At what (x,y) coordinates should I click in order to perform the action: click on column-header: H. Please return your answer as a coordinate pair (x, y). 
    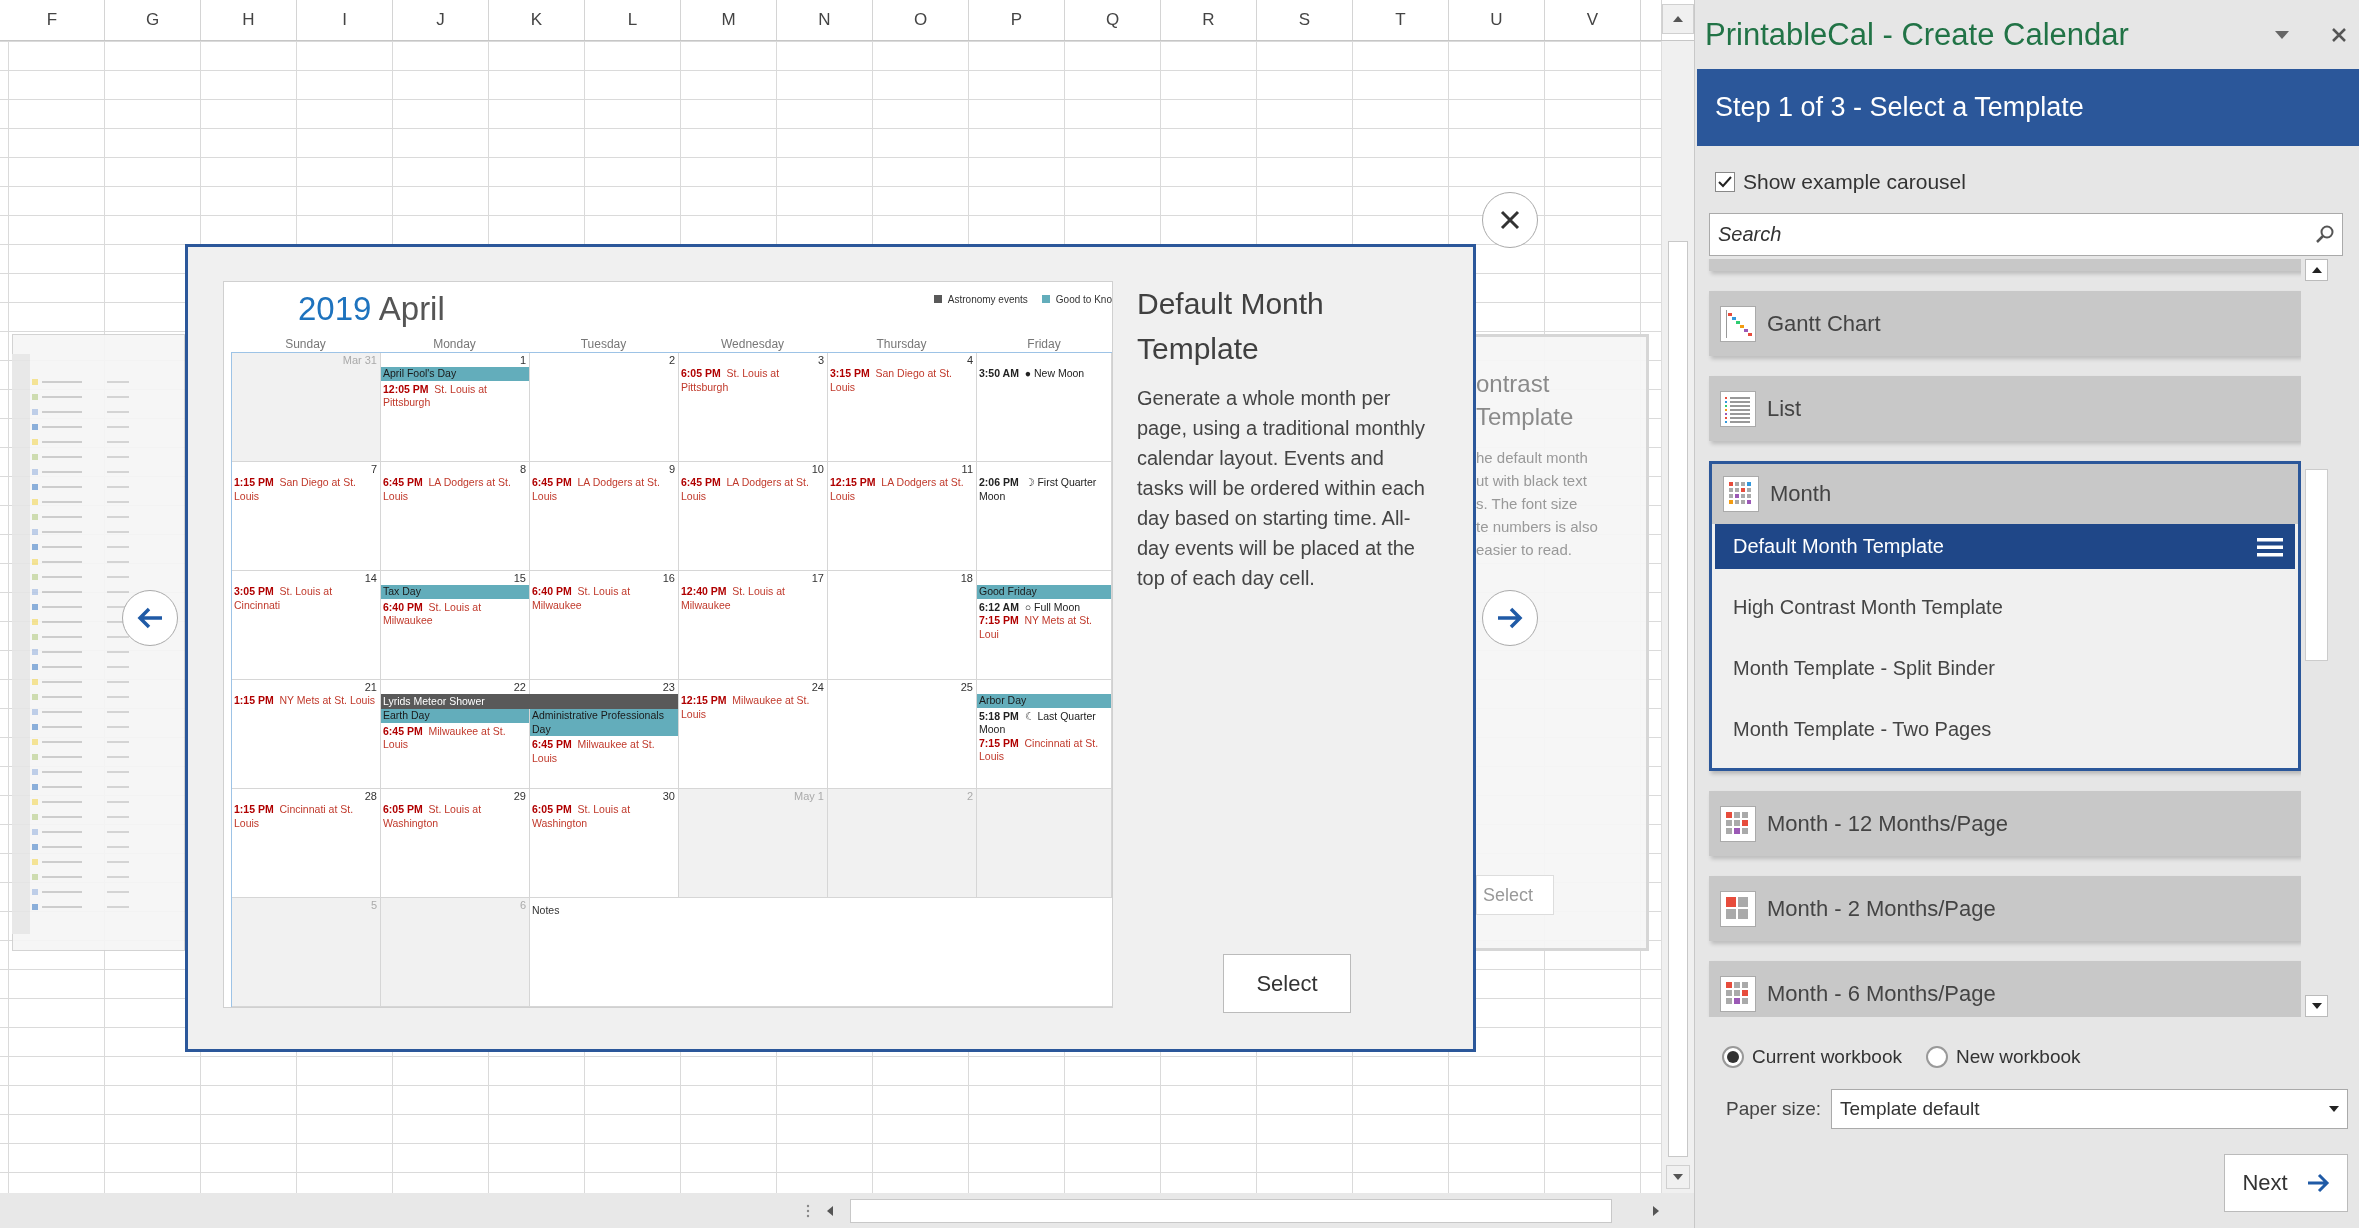
    Looking at the image, I should click on (249, 20).